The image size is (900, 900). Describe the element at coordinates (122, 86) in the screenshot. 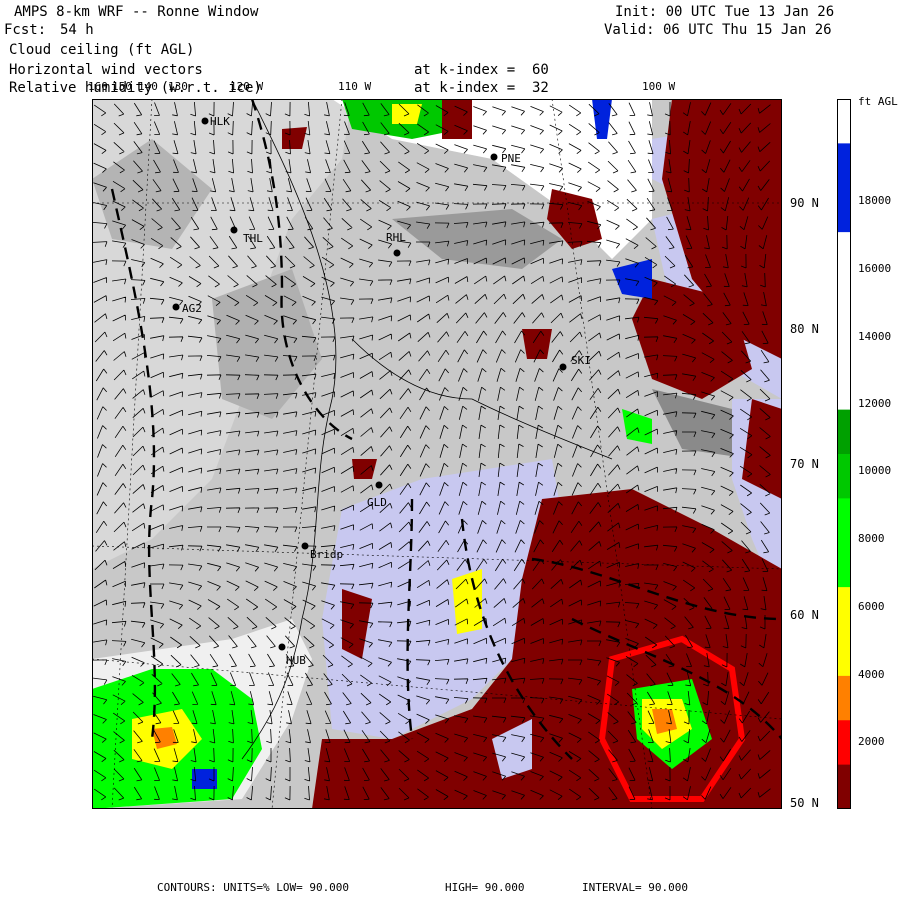

I see `lon-label: 150` at that location.